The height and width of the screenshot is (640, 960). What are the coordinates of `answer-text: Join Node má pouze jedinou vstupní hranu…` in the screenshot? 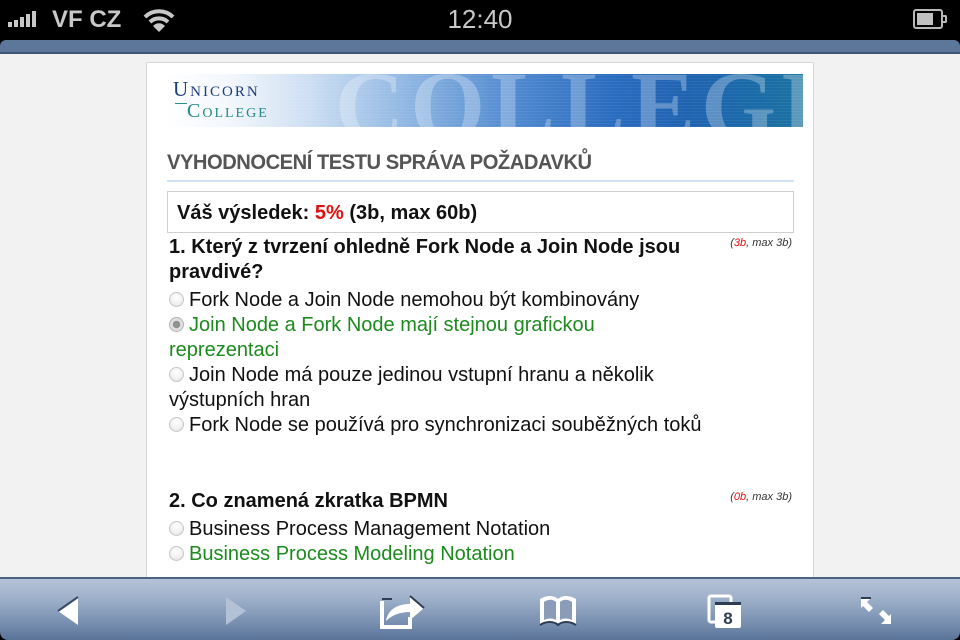 It's located at (411, 387).